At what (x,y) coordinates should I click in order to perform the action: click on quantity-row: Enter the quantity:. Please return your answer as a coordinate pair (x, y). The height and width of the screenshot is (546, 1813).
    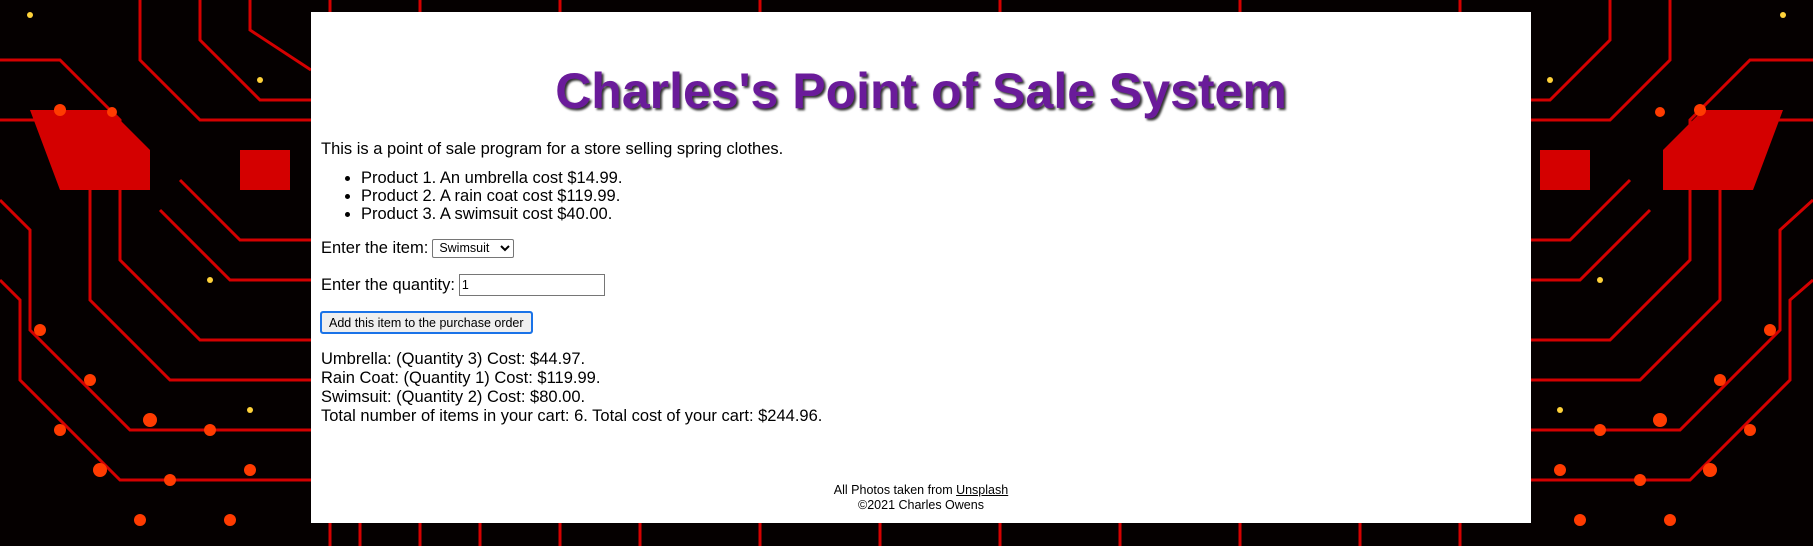
    Looking at the image, I should click on (921, 285).